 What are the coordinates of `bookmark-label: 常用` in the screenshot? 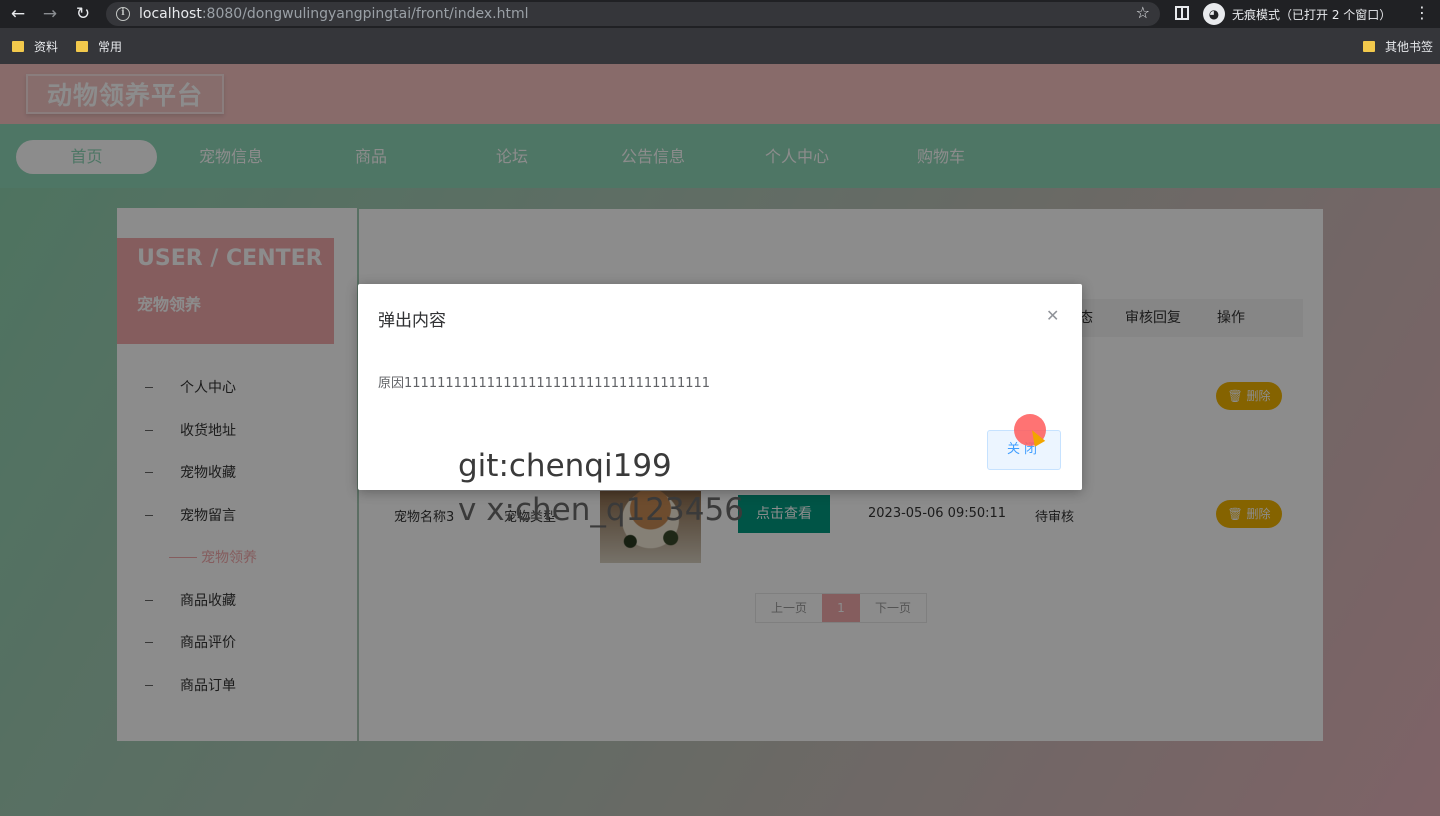 It's located at (110, 47).